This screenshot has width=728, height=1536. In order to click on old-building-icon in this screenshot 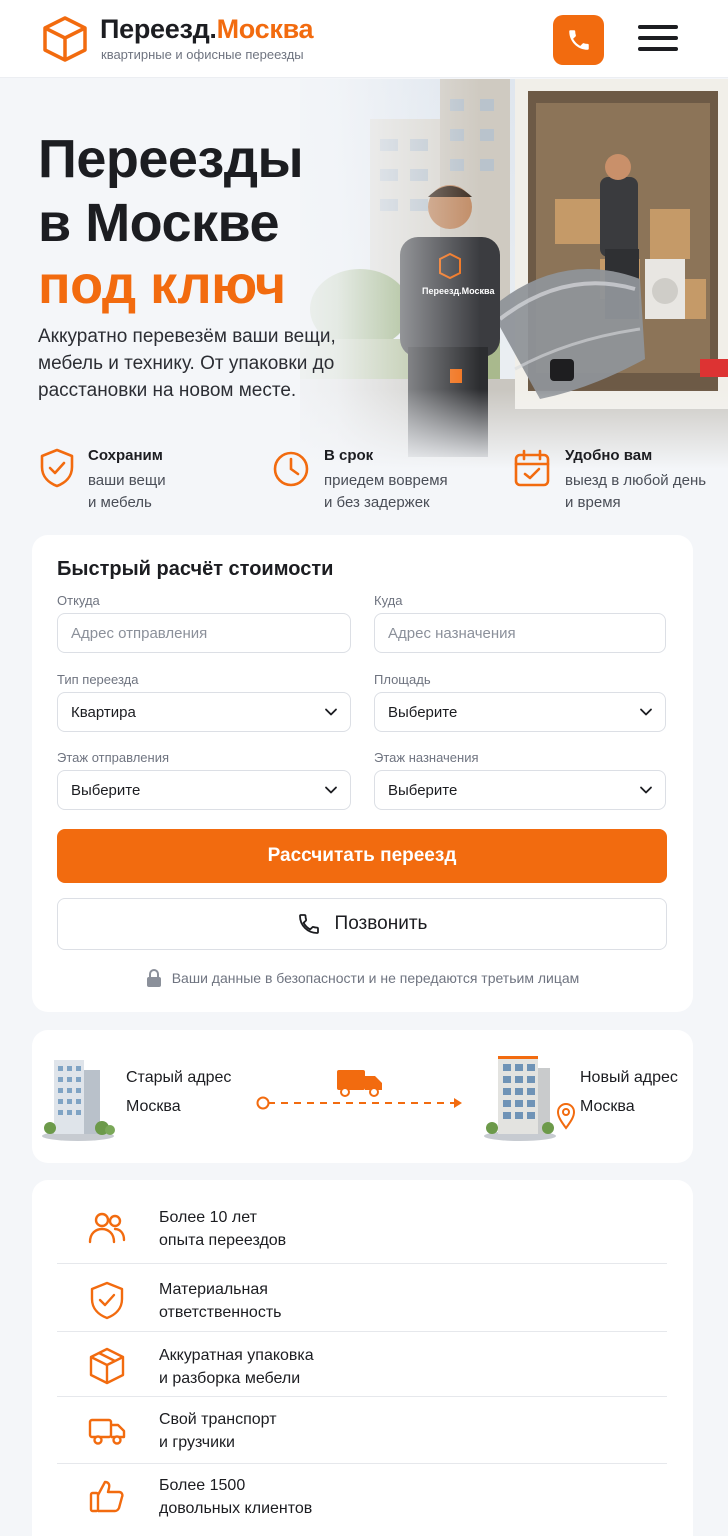, I will do `click(78, 1100)`.